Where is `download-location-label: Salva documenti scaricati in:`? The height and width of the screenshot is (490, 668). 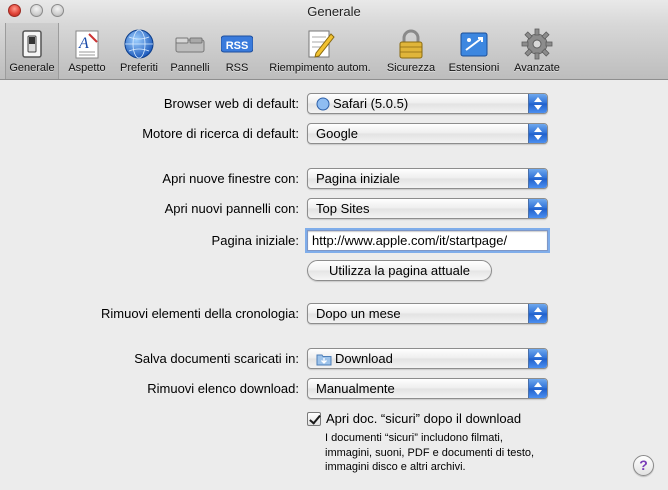
download-location-label: Salva documenti scaricati in: is located at coordinates (216, 358).